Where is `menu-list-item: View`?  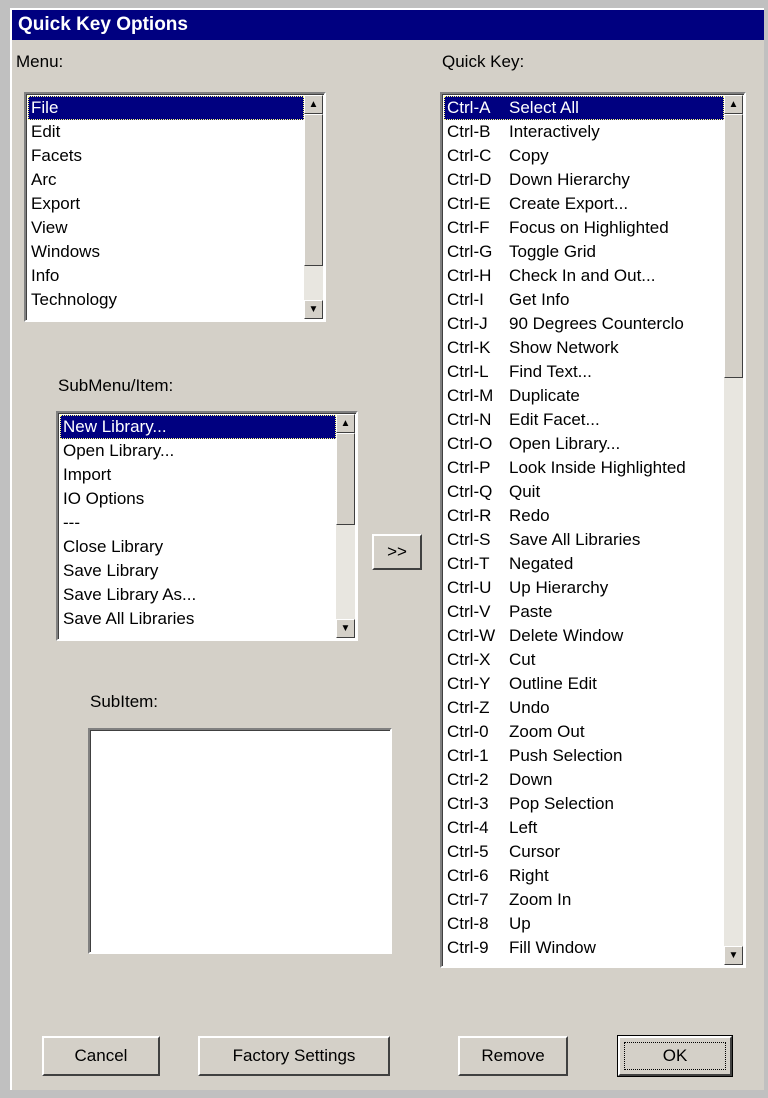 menu-list-item: View is located at coordinates (166, 228).